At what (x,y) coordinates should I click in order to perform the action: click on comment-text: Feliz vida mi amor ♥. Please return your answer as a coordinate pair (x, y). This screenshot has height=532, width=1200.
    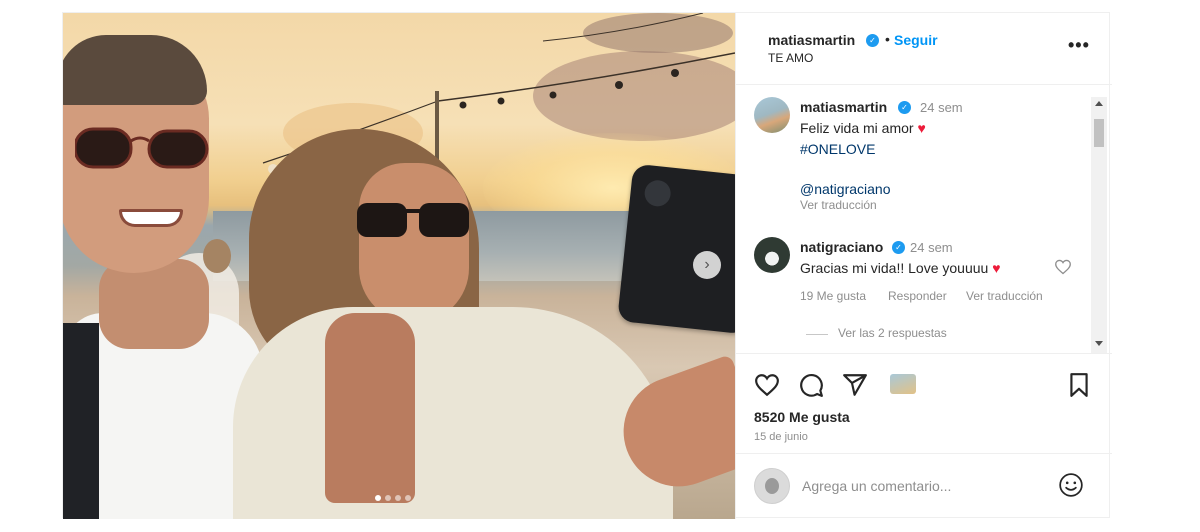
    Looking at the image, I should click on (863, 128).